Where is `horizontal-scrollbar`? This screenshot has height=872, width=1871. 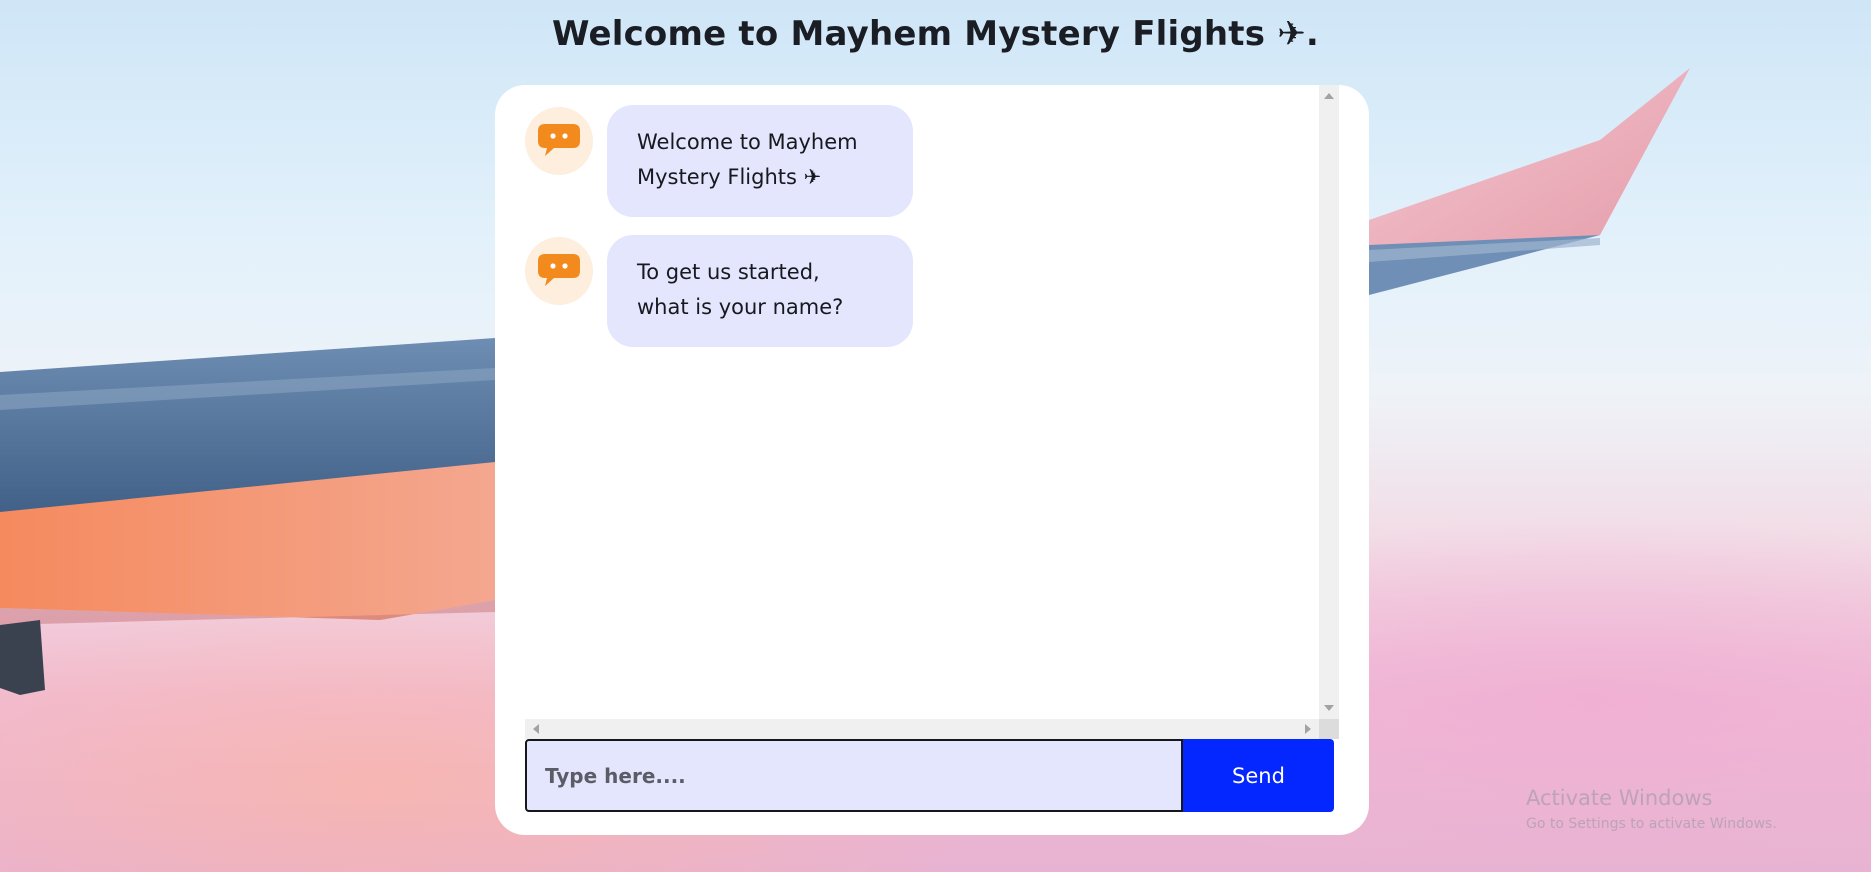 horizontal-scrollbar is located at coordinates (922, 729).